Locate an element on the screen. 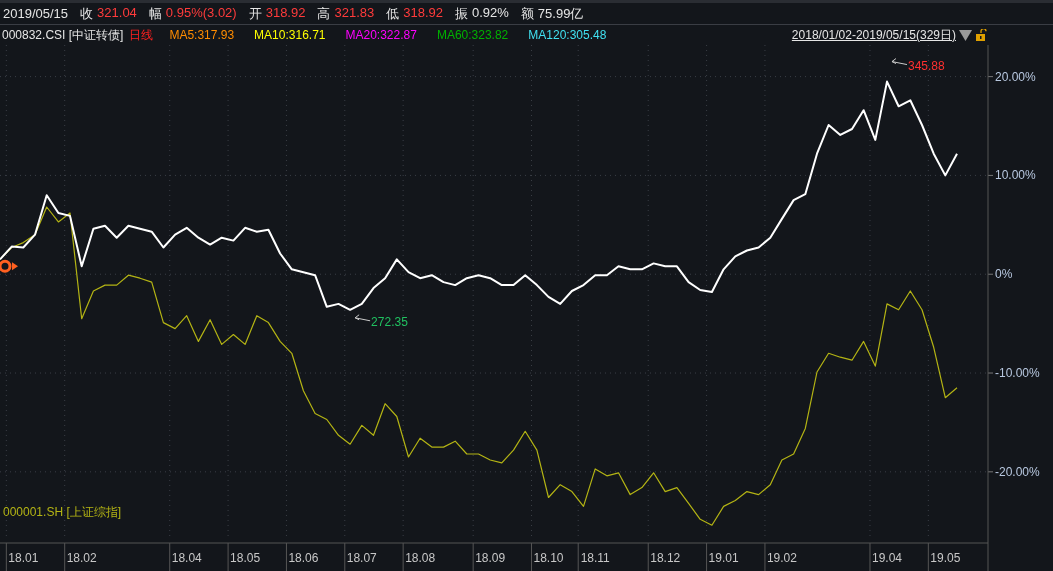  field-value: 321.83 is located at coordinates (354, 13).